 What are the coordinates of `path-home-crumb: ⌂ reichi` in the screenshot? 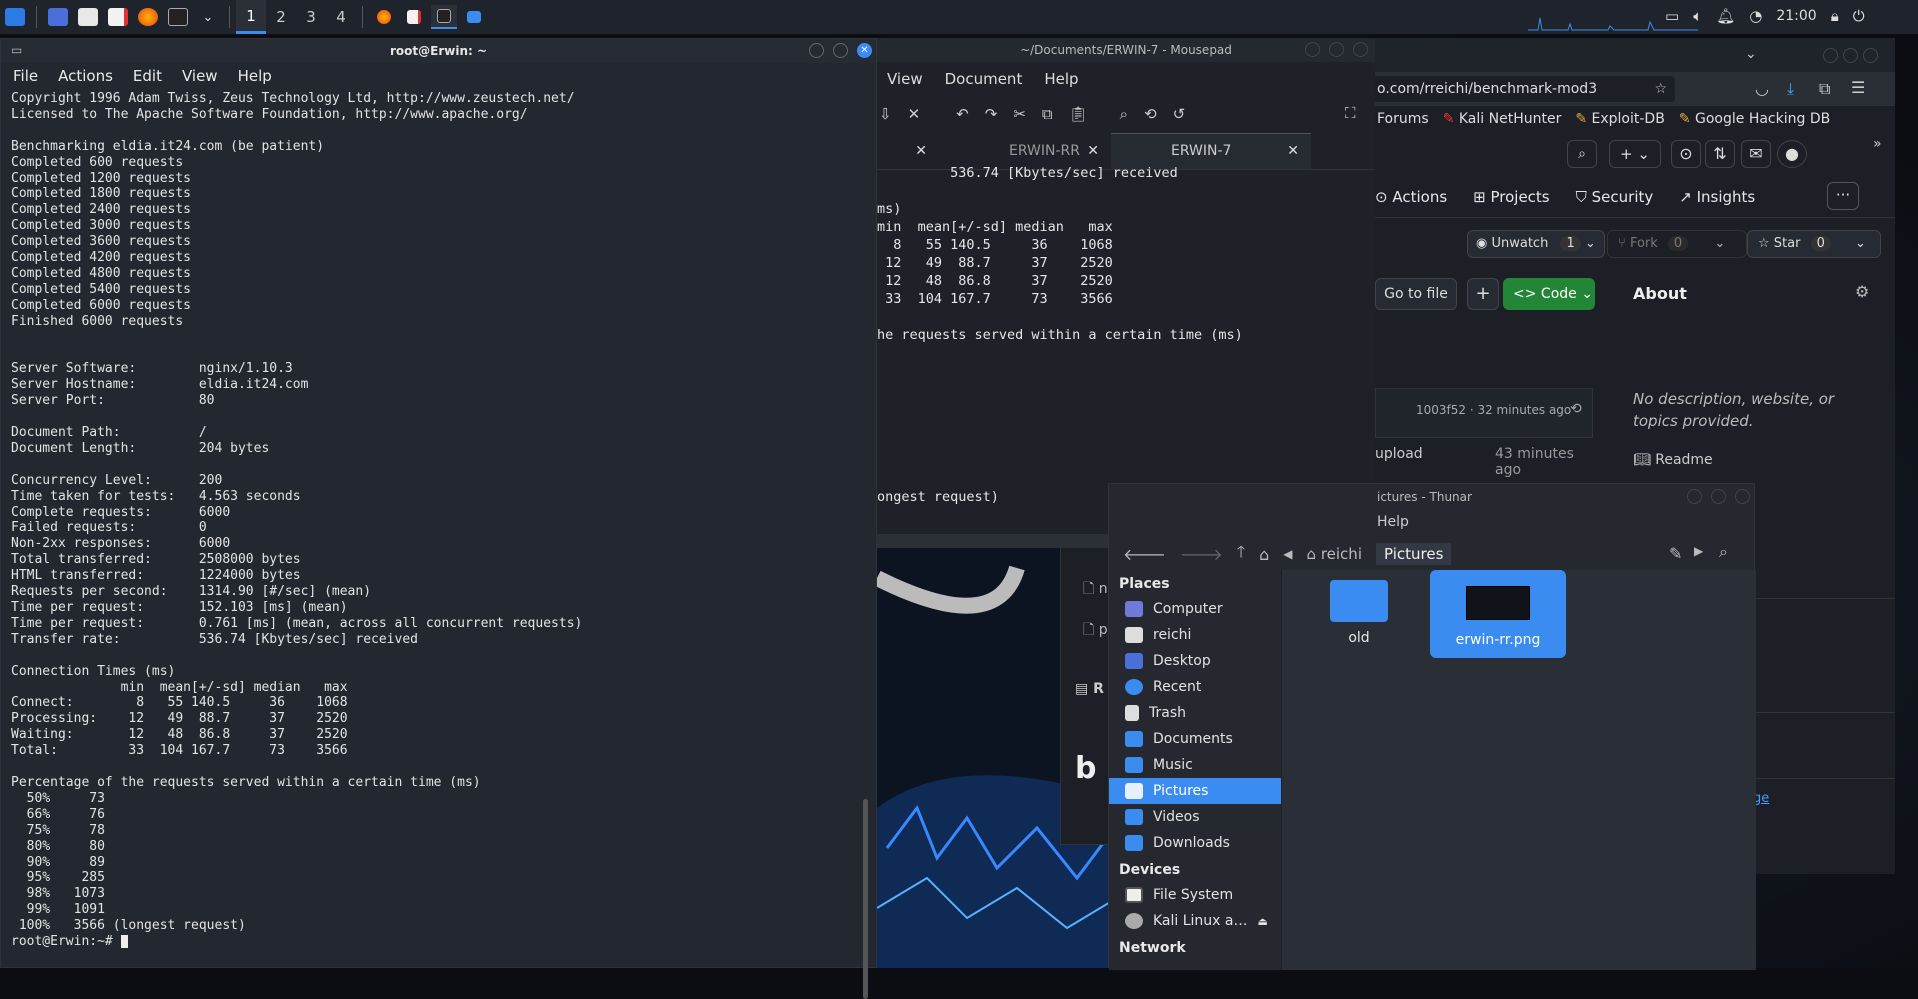 It's located at (1334, 554).